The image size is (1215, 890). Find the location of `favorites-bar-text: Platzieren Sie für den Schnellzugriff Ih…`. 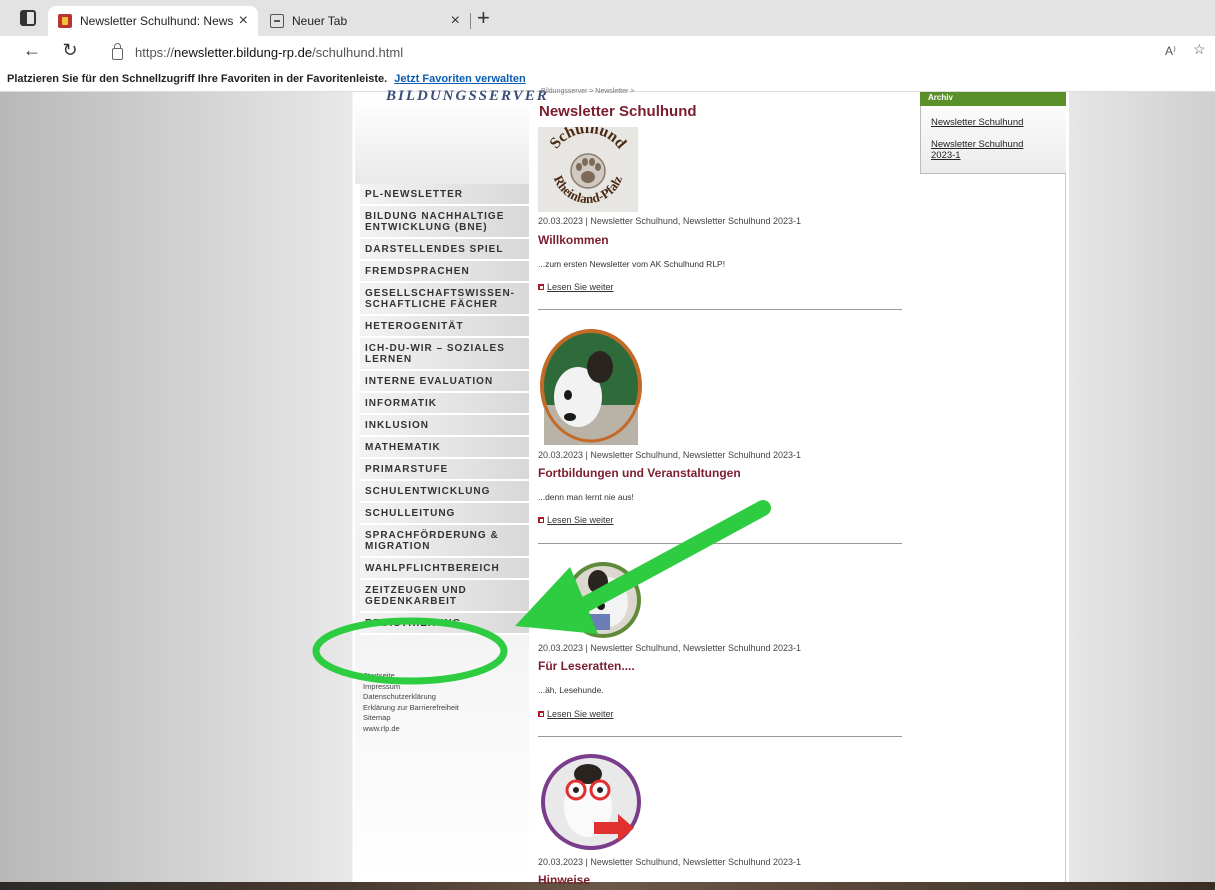

favorites-bar-text: Platzieren Sie für den Schnellzugriff Ih… is located at coordinates (197, 79).